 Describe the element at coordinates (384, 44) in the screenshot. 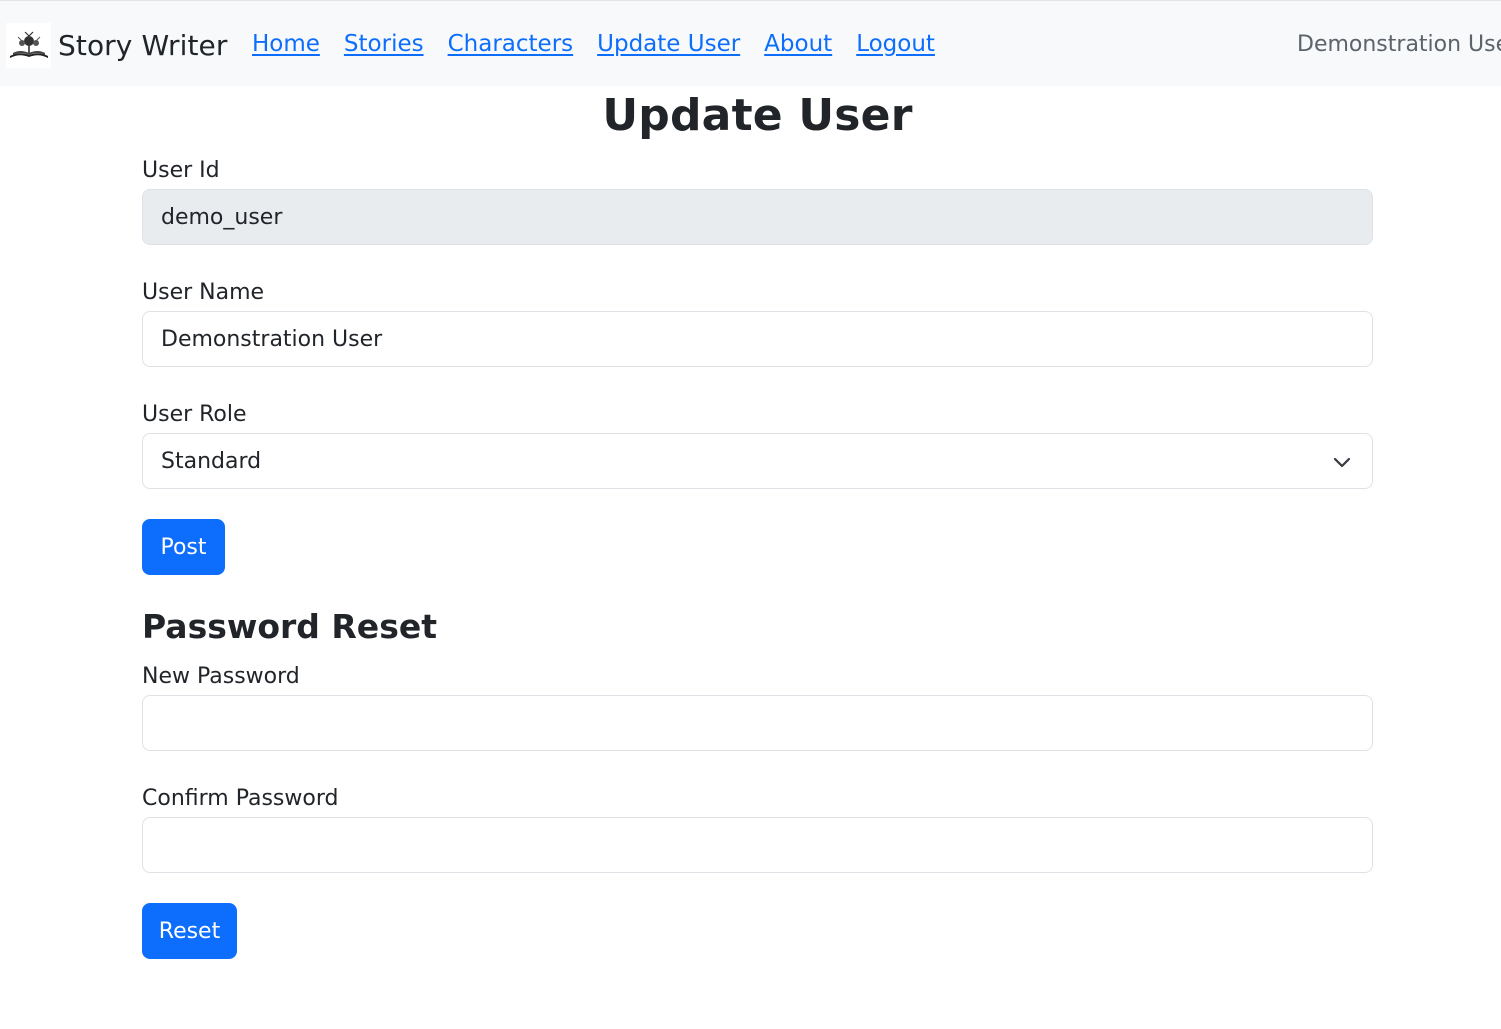

I see `nav-link-stories: Stories` at that location.